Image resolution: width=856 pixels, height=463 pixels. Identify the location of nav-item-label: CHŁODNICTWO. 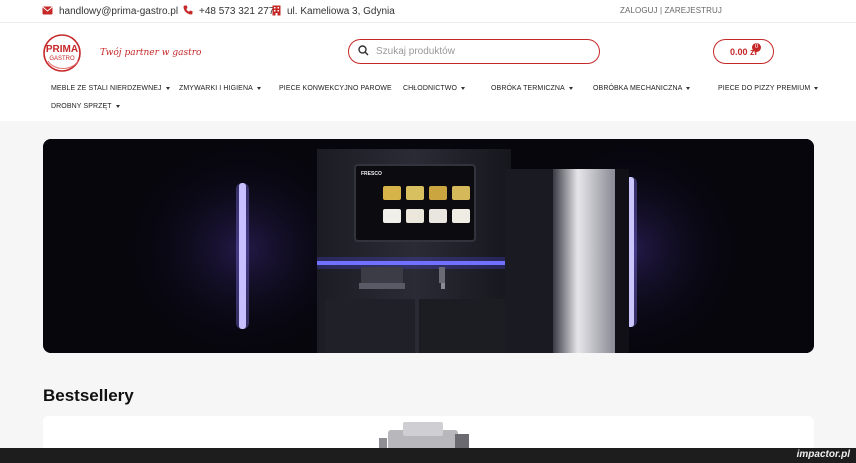
(430, 88).